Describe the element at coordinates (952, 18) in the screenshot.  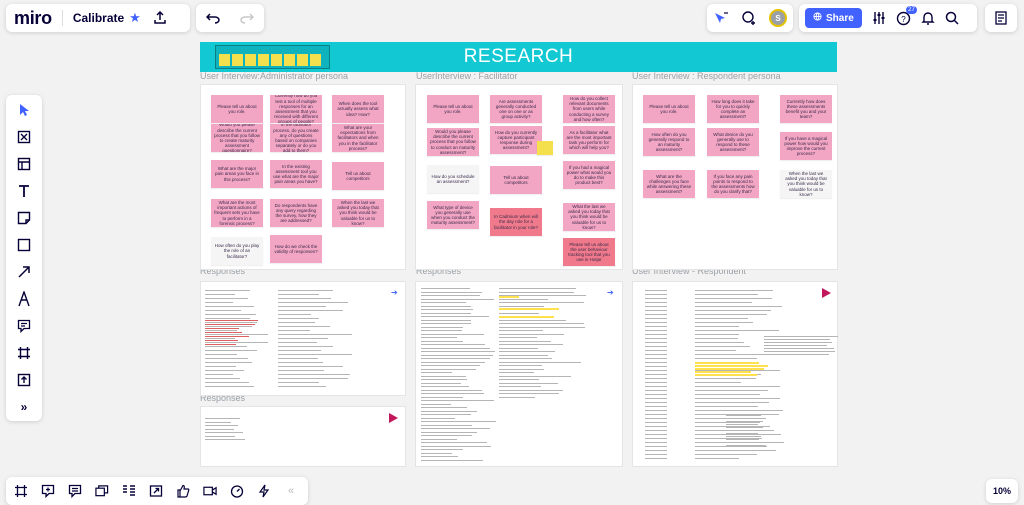
I see `search-icon` at that location.